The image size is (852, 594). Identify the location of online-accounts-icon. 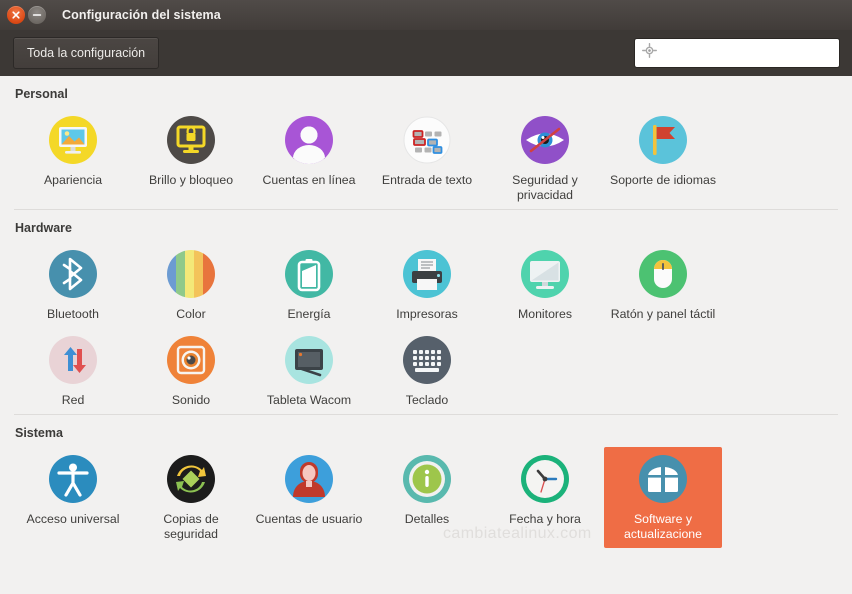
(309, 140).